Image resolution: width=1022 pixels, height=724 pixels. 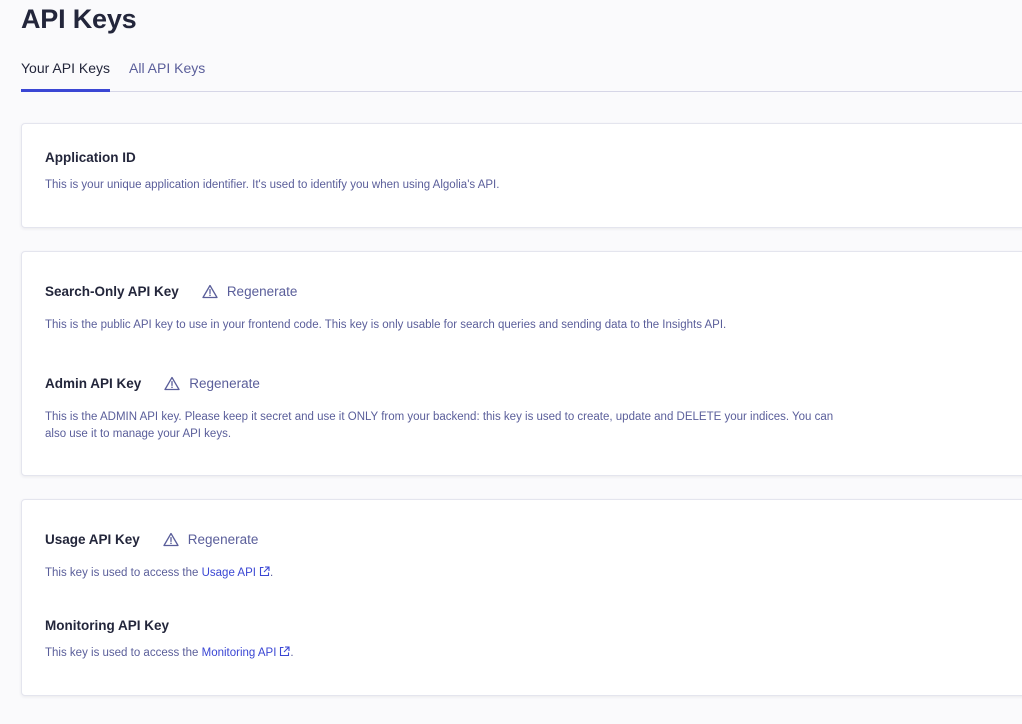 I want to click on monitoring-api-link-label: Monitoring API, so click(x=239, y=653).